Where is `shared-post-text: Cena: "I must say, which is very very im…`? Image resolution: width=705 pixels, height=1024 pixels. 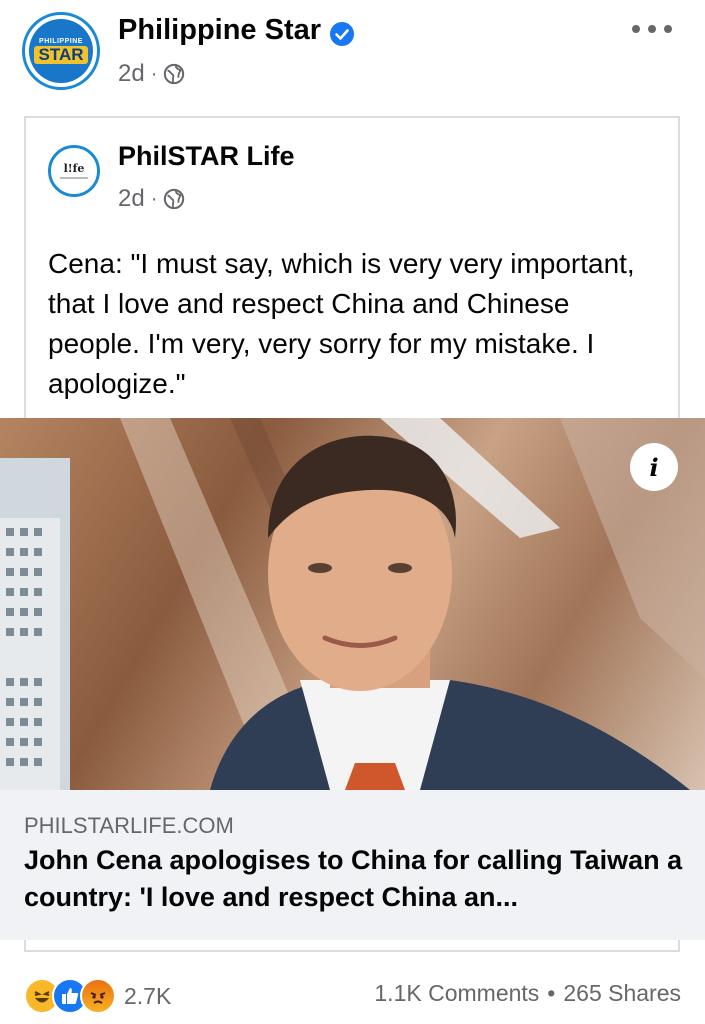
shared-post-text: Cena: "I must say, which is very very im… is located at coordinates (341, 323).